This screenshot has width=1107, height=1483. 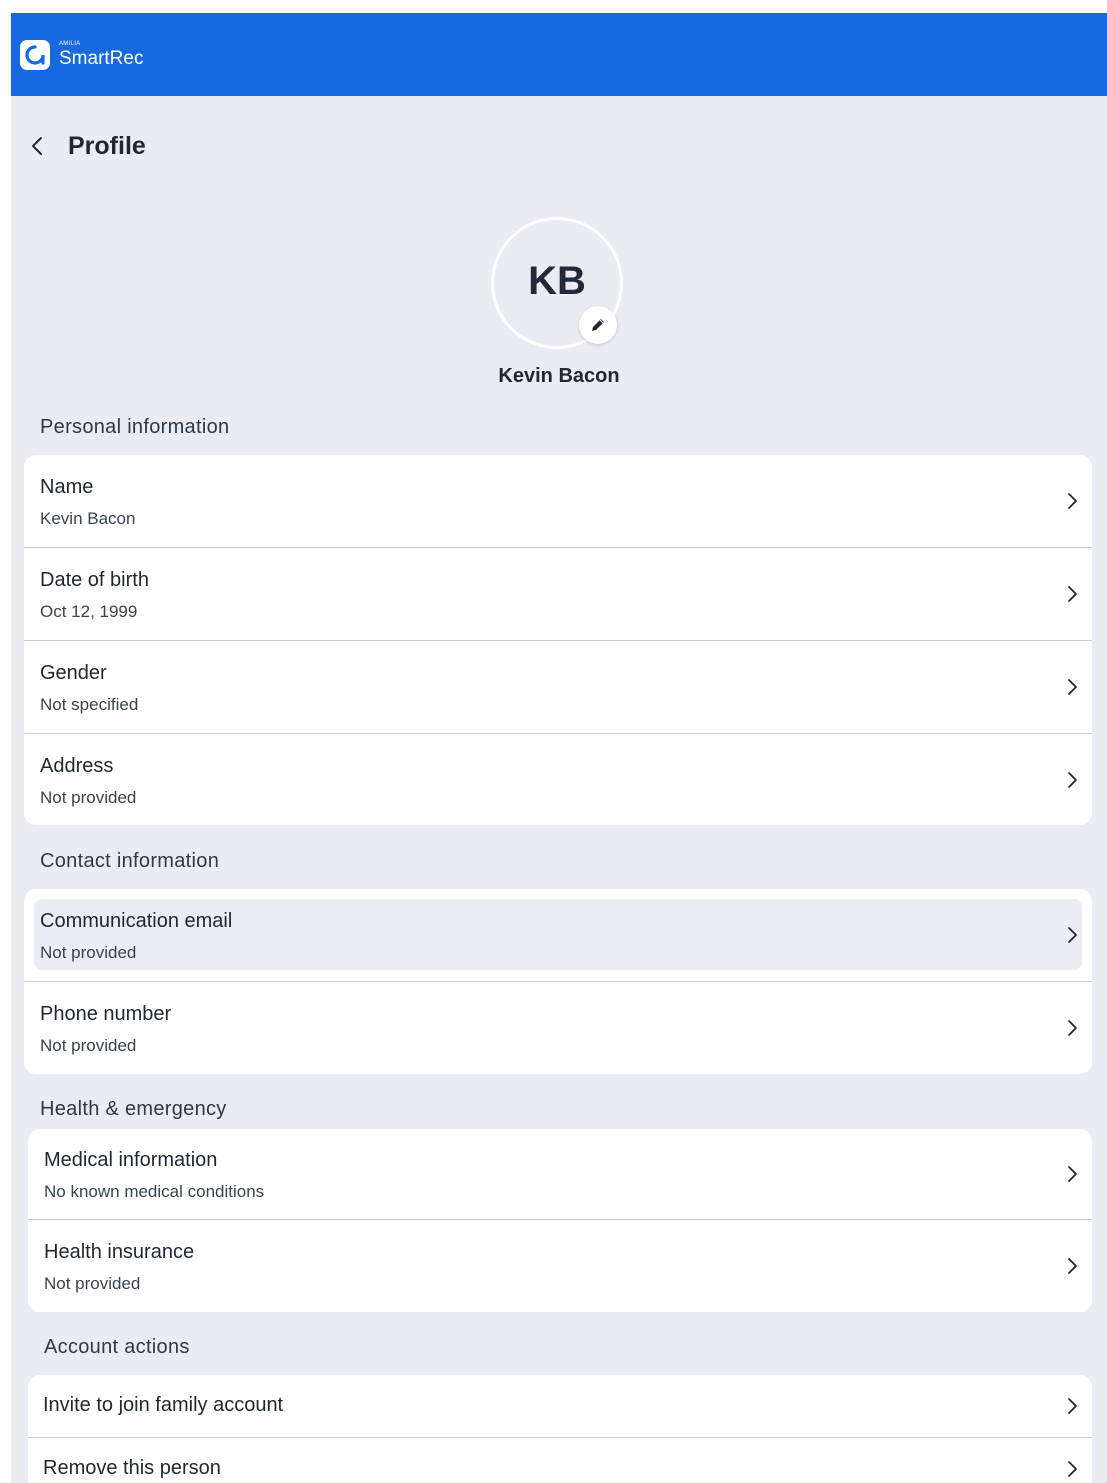 I want to click on section-title-health: Health & emergency, so click(x=133, y=1109).